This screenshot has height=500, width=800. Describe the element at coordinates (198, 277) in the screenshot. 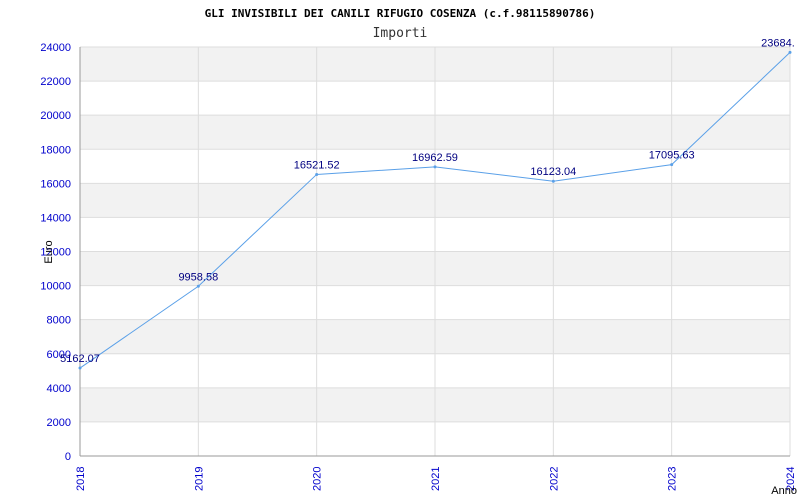

I see `data-label: 9958.58` at that location.